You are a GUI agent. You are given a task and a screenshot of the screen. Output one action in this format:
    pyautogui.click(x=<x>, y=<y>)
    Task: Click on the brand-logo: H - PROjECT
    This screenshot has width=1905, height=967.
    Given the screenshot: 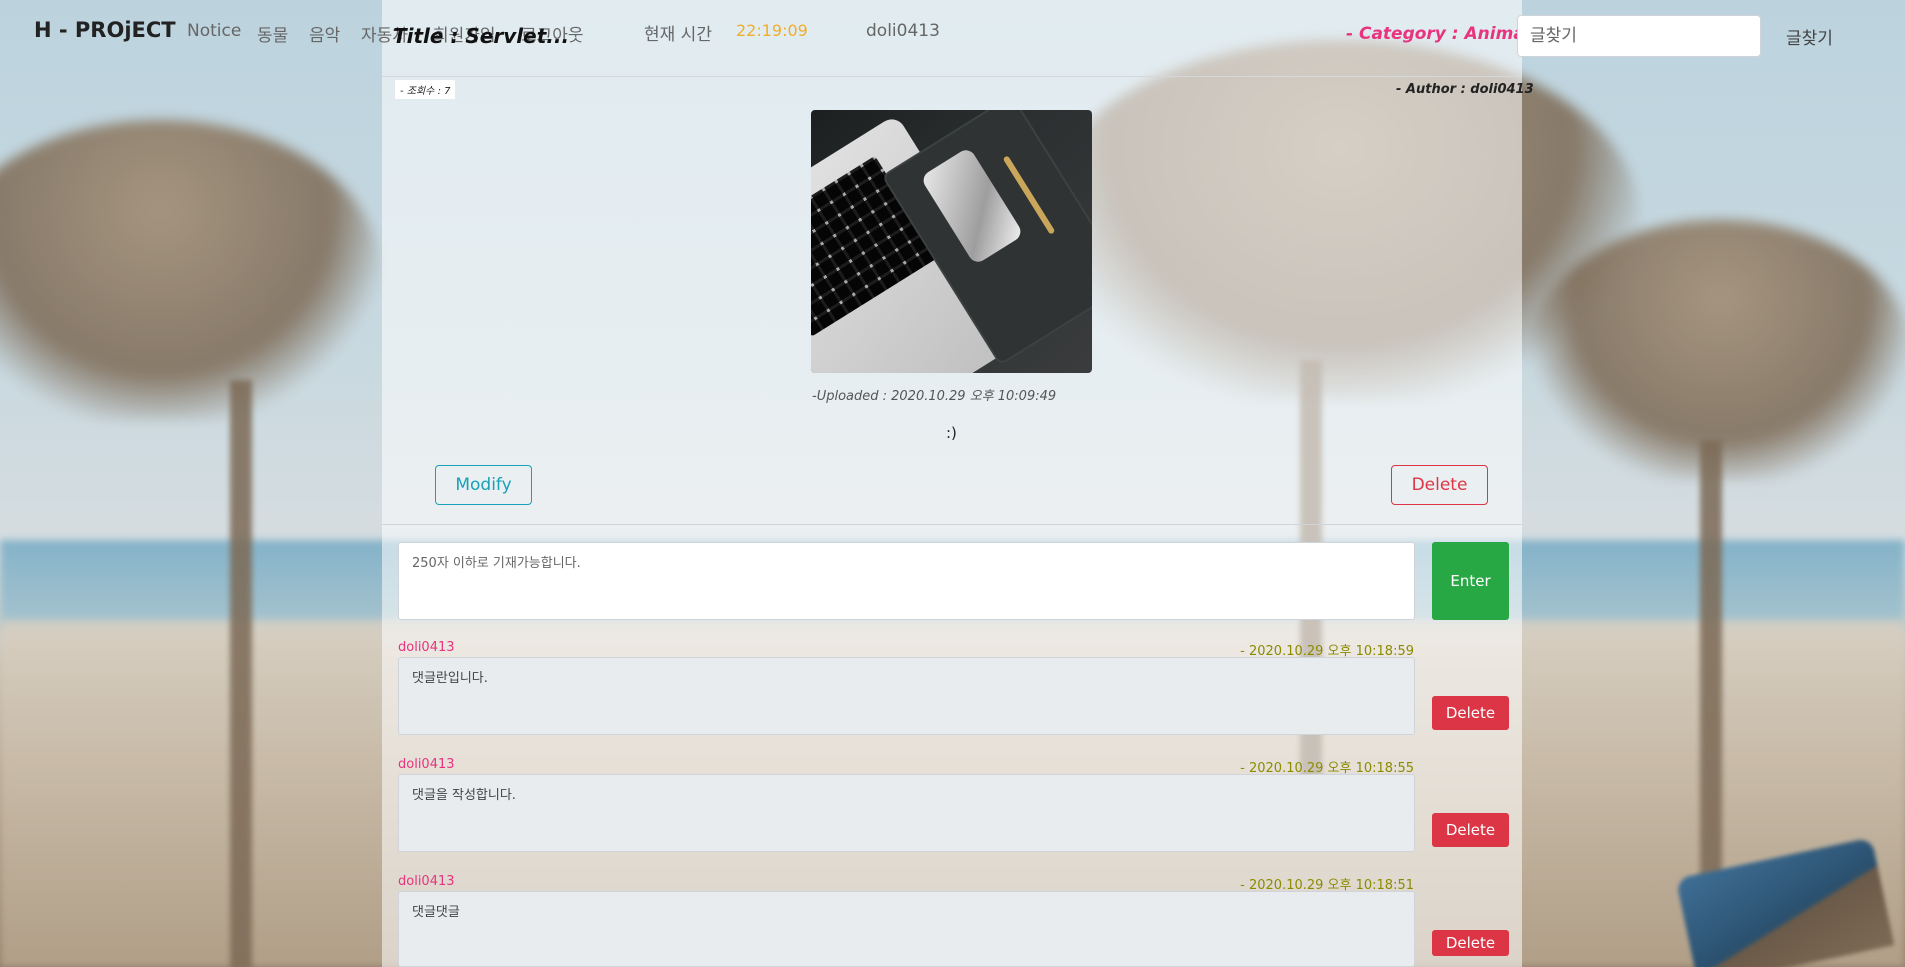 What is the action you would take?
    pyautogui.click(x=105, y=30)
    